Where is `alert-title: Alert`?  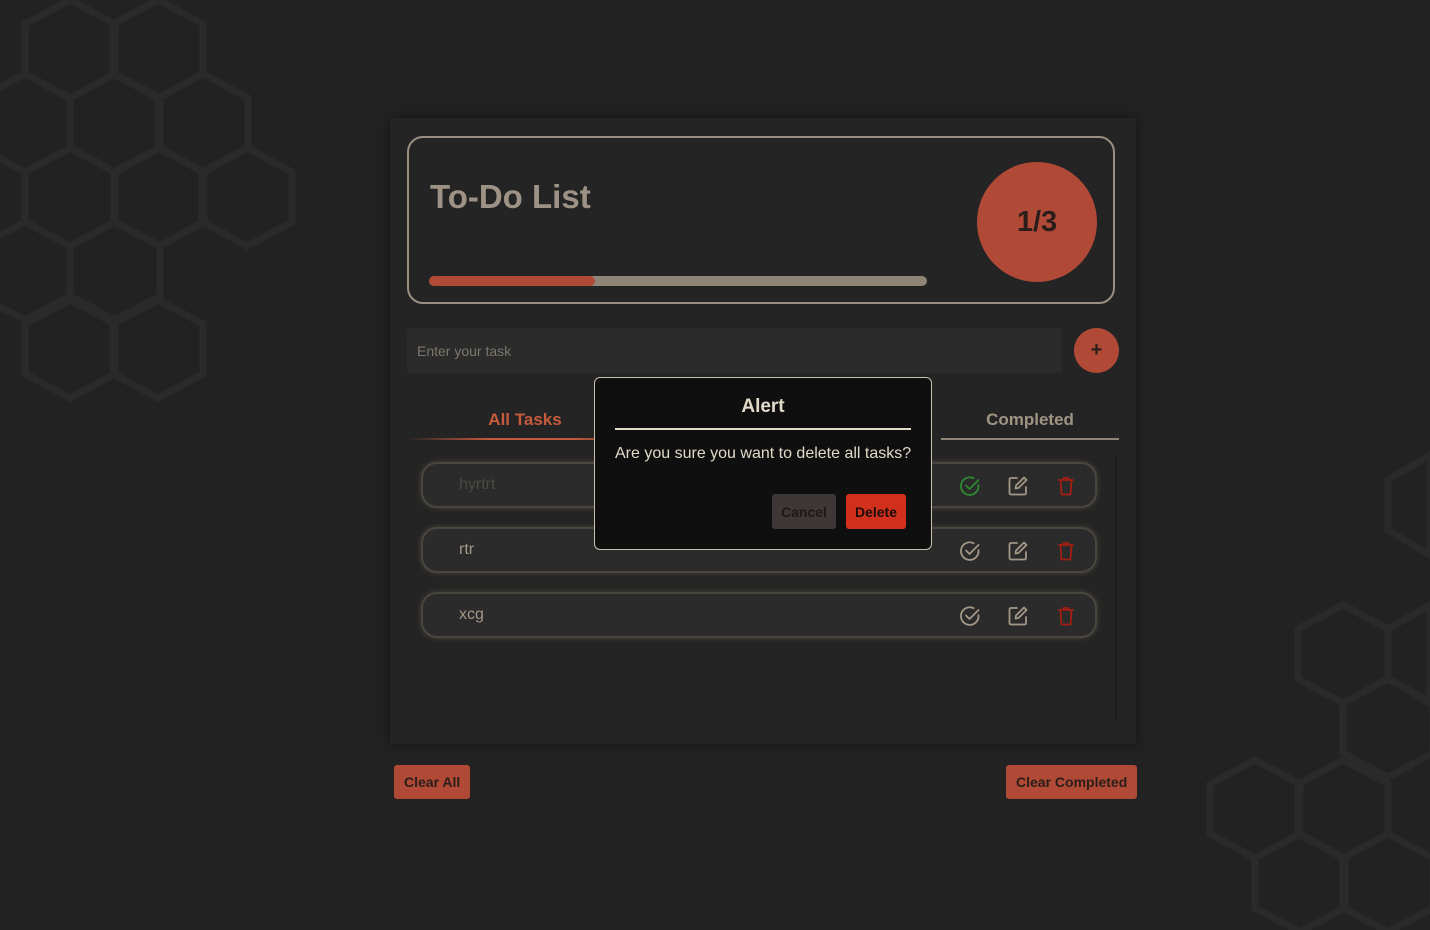
alert-title: Alert is located at coordinates (763, 406).